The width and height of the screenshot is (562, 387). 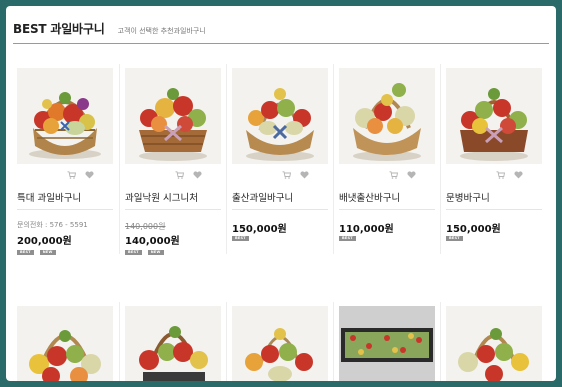 What do you see at coordinates (262, 197) in the screenshot?
I see `product-name: 출산과일바구니` at bounding box center [262, 197].